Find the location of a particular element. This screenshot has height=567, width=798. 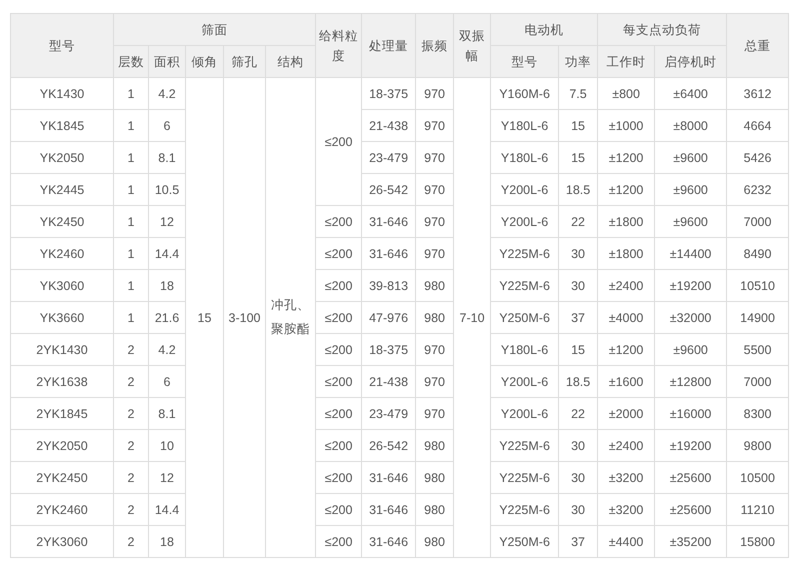

column-header: 启停机时 is located at coordinates (690, 62).